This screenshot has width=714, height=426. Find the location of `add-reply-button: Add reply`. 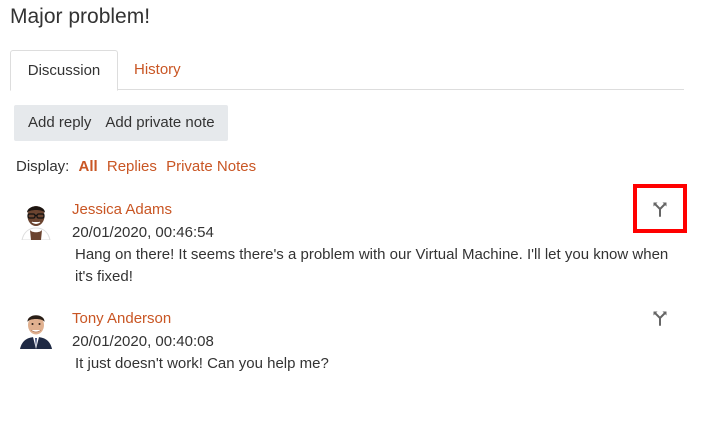

add-reply-button: Add reply is located at coordinates (59, 123).